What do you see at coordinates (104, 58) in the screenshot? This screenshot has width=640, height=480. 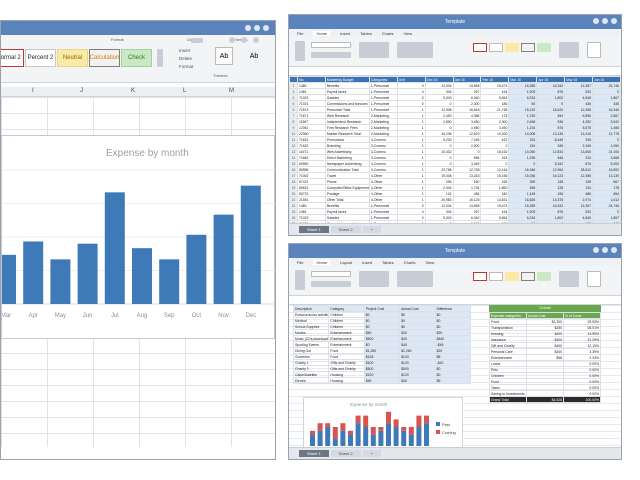 I see `cell-style-calculation: Calculation` at bounding box center [104, 58].